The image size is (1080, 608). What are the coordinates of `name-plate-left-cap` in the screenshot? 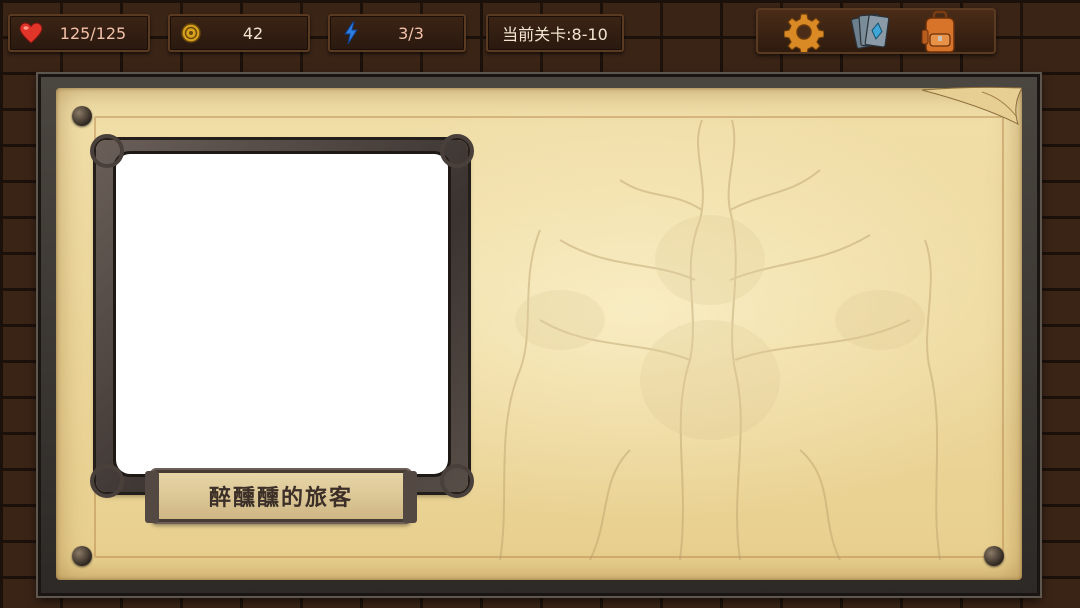 It's located at (152, 497).